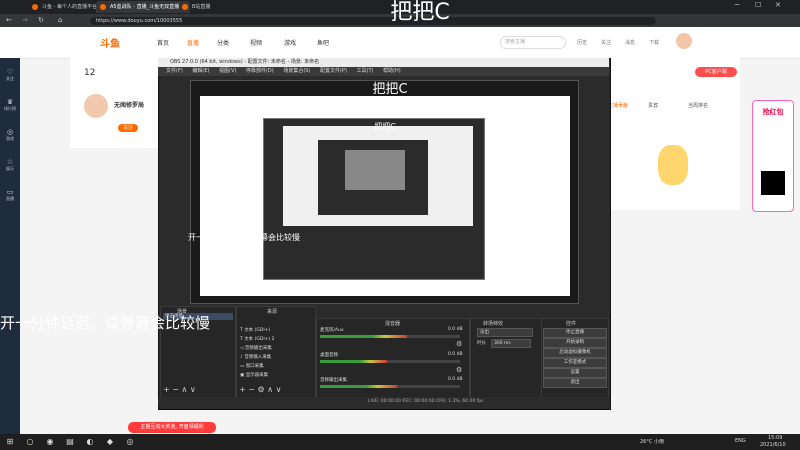 The height and width of the screenshot is (450, 800). What do you see at coordinates (105, 323) in the screenshot?
I see `danmaku-text-large: 开一分钟延迟，读弹幕会比较慢` at bounding box center [105, 323].